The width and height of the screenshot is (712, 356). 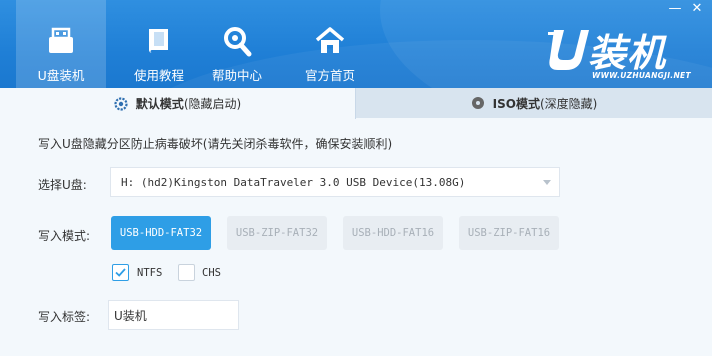 I want to click on nav-tutorial: 使用教程, so click(x=159, y=44).